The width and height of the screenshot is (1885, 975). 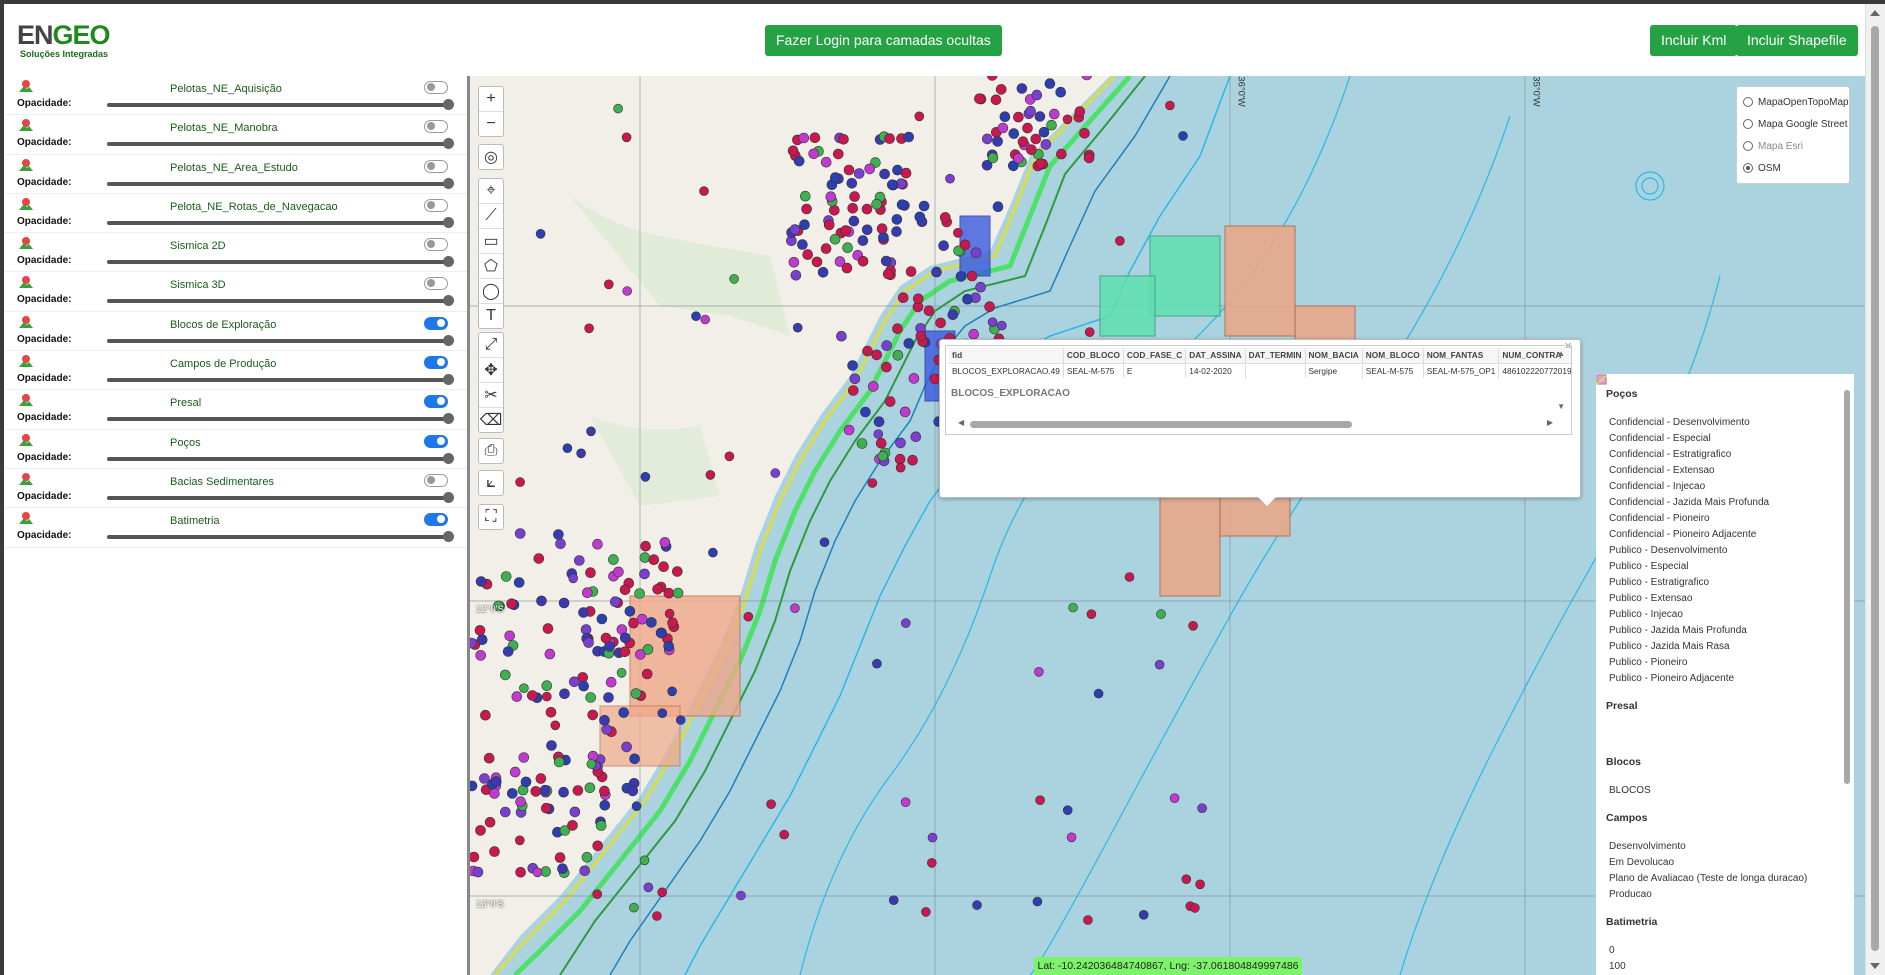 I want to click on legend-scrollbar, so click(x=1847, y=677).